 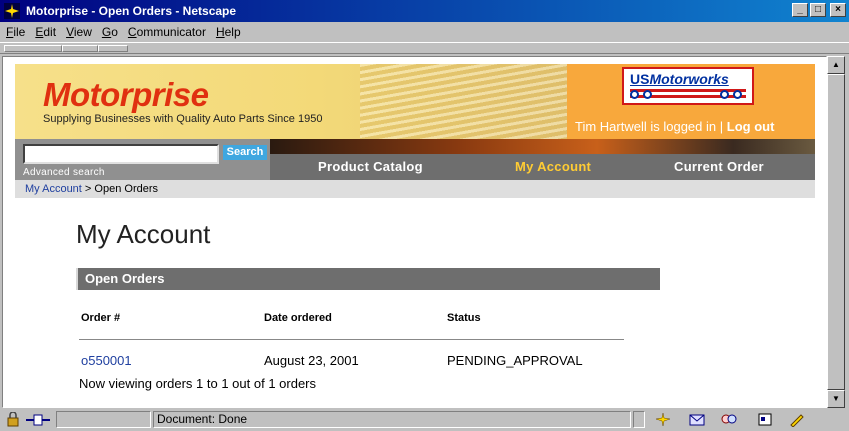 I want to click on column-header-order: Order #, so click(x=101, y=318).